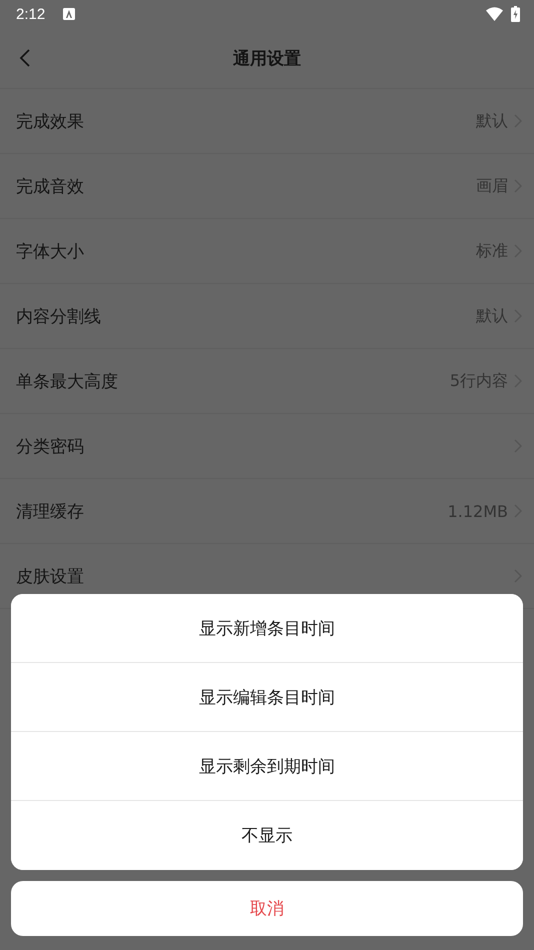 This screenshot has height=950, width=534. What do you see at coordinates (515, 14) in the screenshot?
I see `battery-icon` at bounding box center [515, 14].